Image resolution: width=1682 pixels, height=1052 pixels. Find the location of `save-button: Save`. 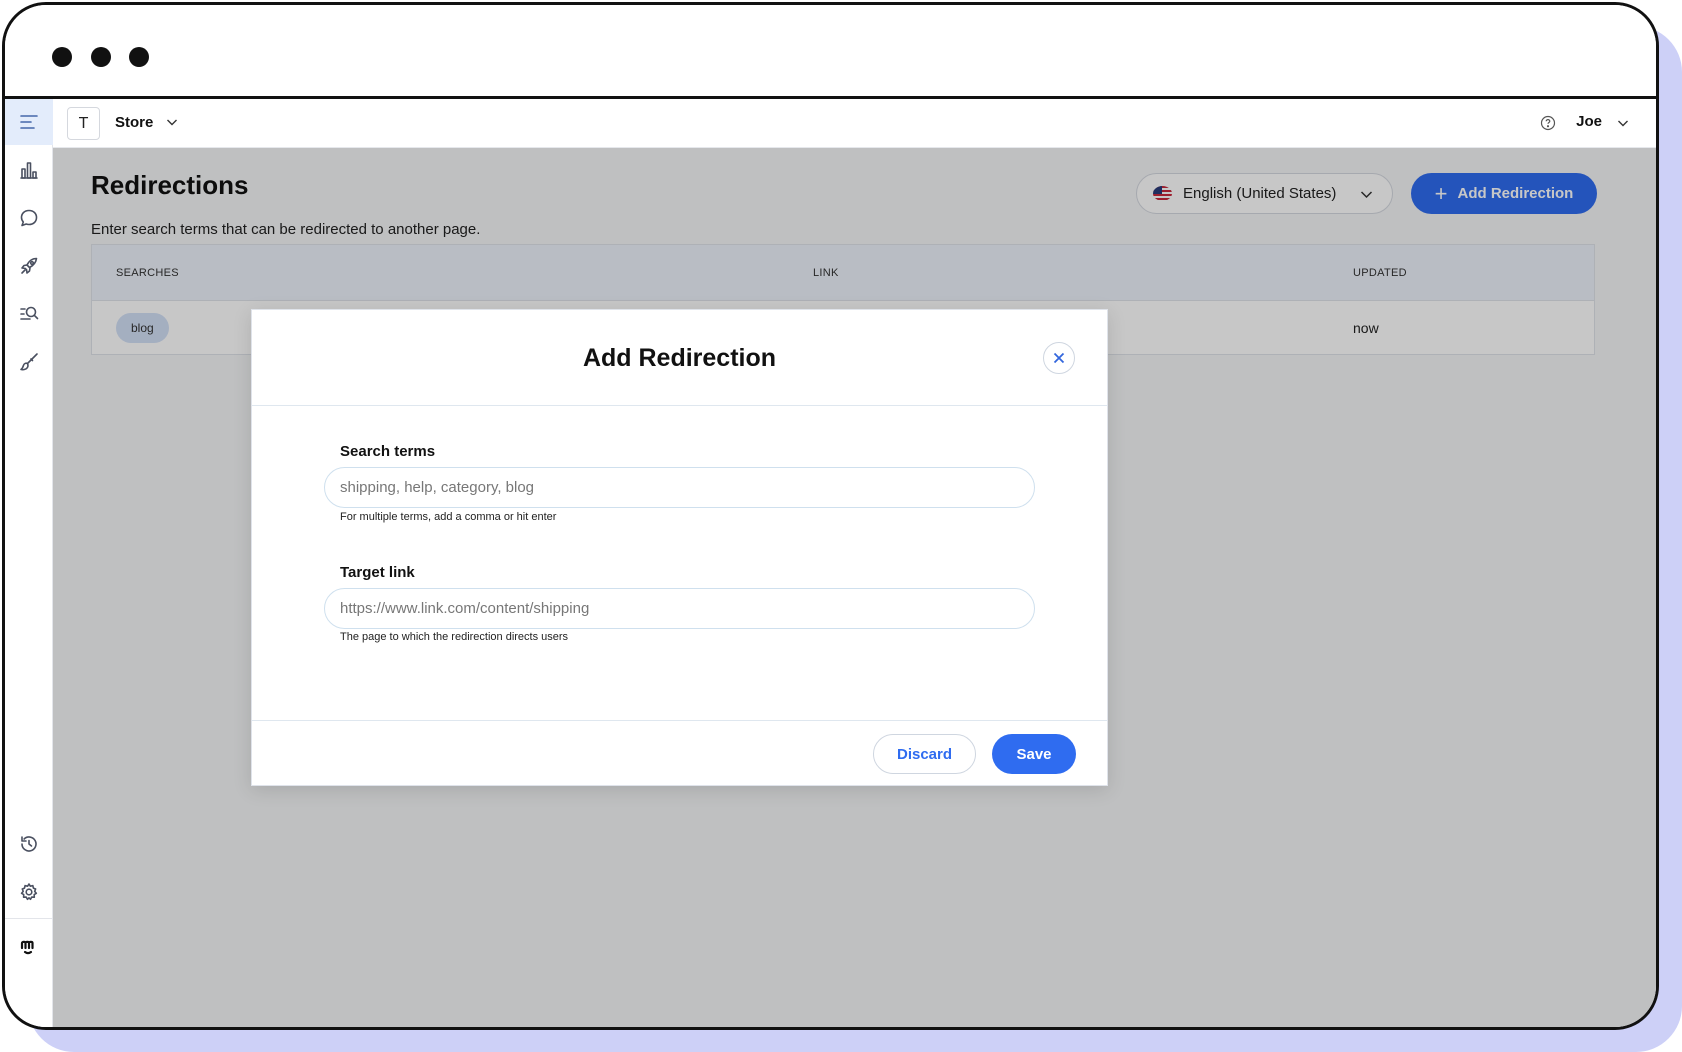

save-button: Save is located at coordinates (1034, 754).